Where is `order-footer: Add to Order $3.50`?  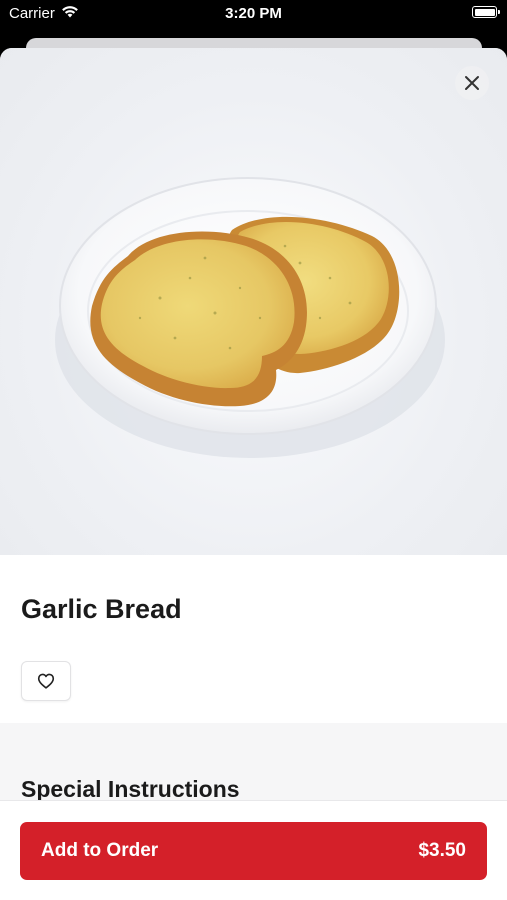
order-footer: Add to Order $3.50 is located at coordinates (253, 850).